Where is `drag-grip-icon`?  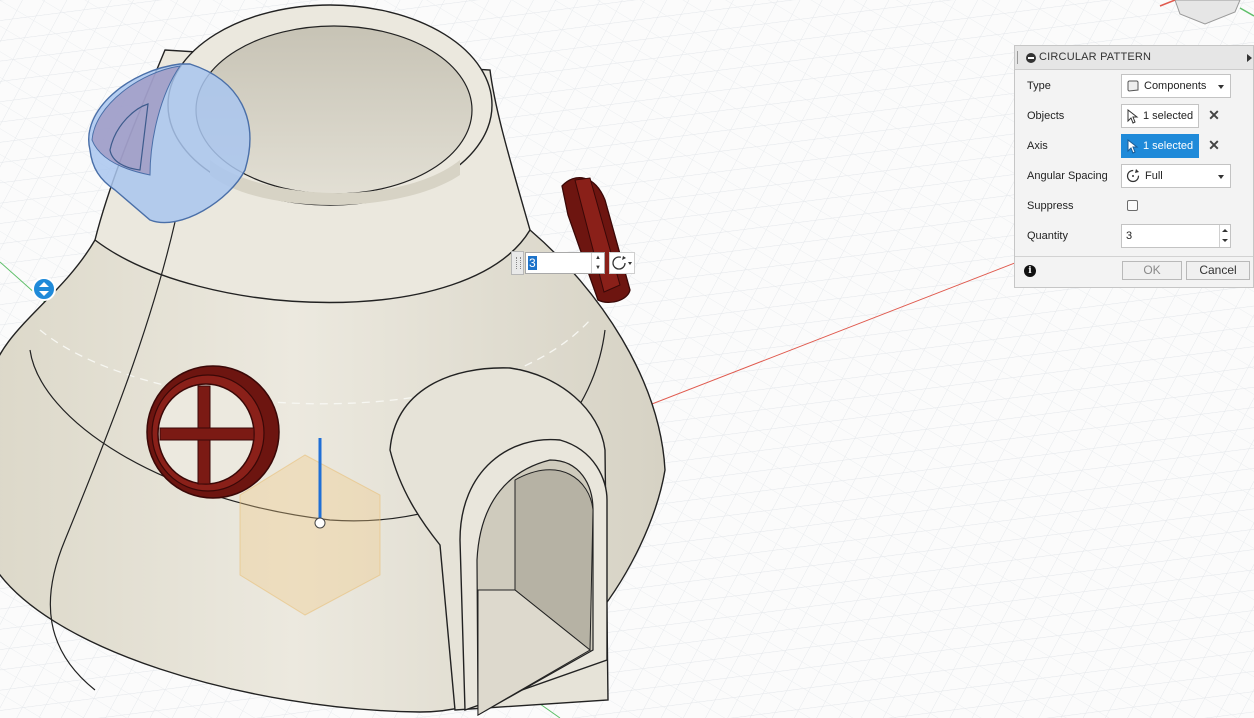 drag-grip-icon is located at coordinates (517, 263).